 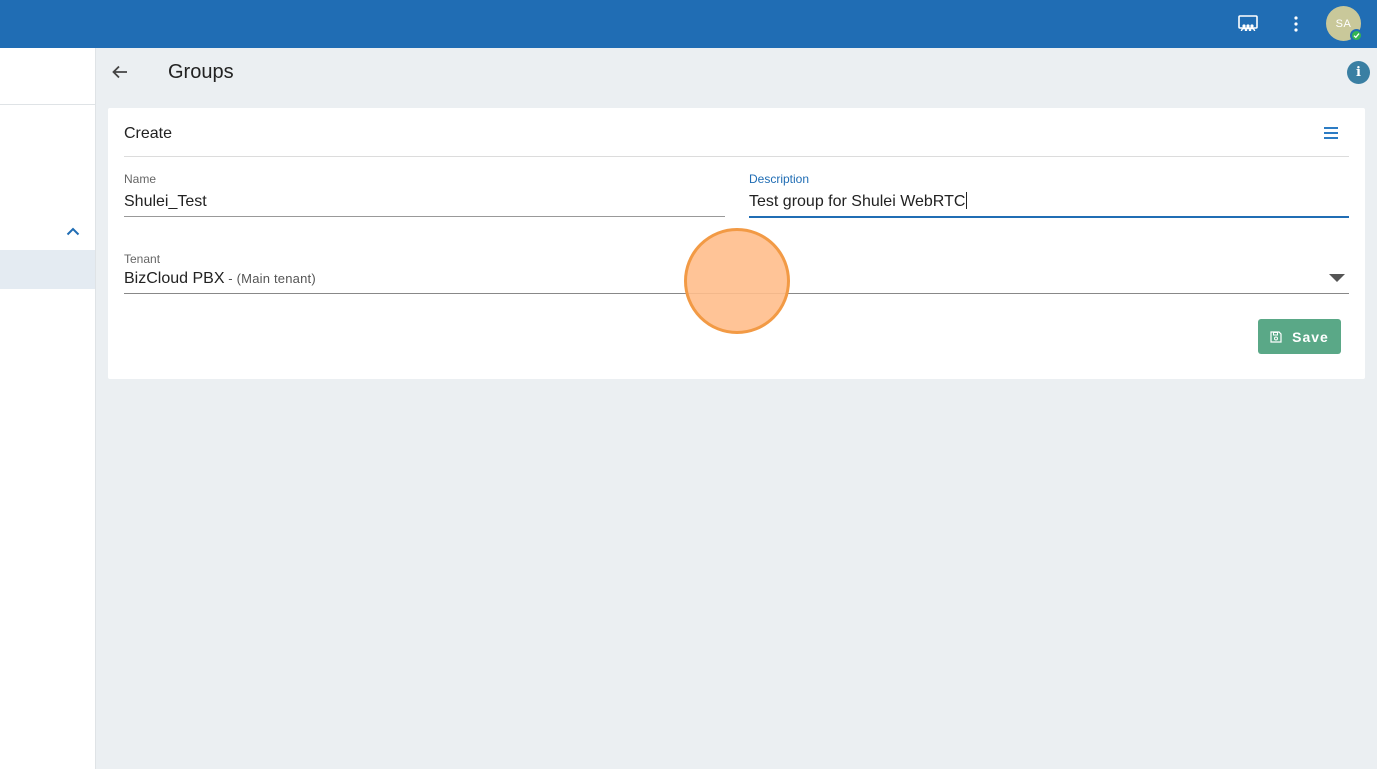 I want to click on dropdown-arrow-icon, so click(x=1337, y=278).